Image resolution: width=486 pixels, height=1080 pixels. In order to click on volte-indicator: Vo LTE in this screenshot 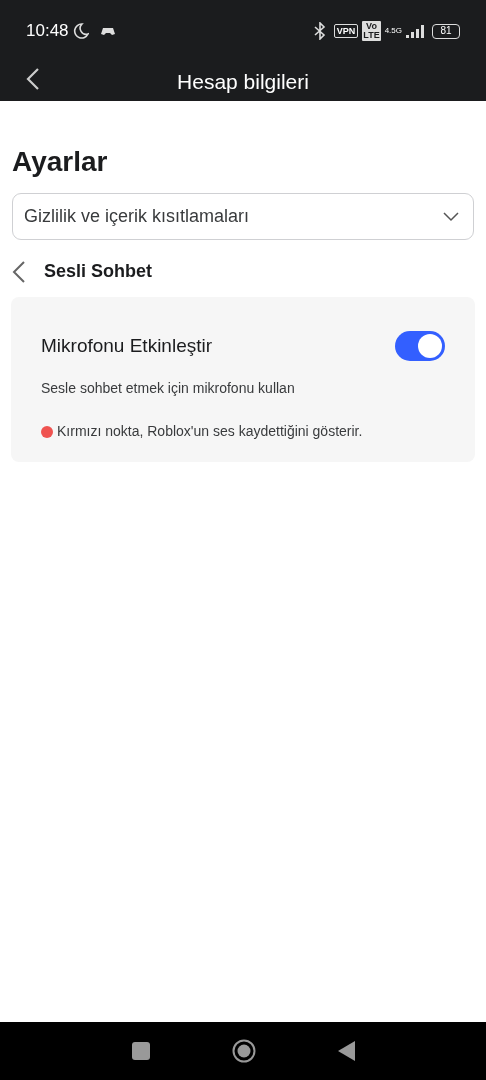, I will do `click(371, 31)`.